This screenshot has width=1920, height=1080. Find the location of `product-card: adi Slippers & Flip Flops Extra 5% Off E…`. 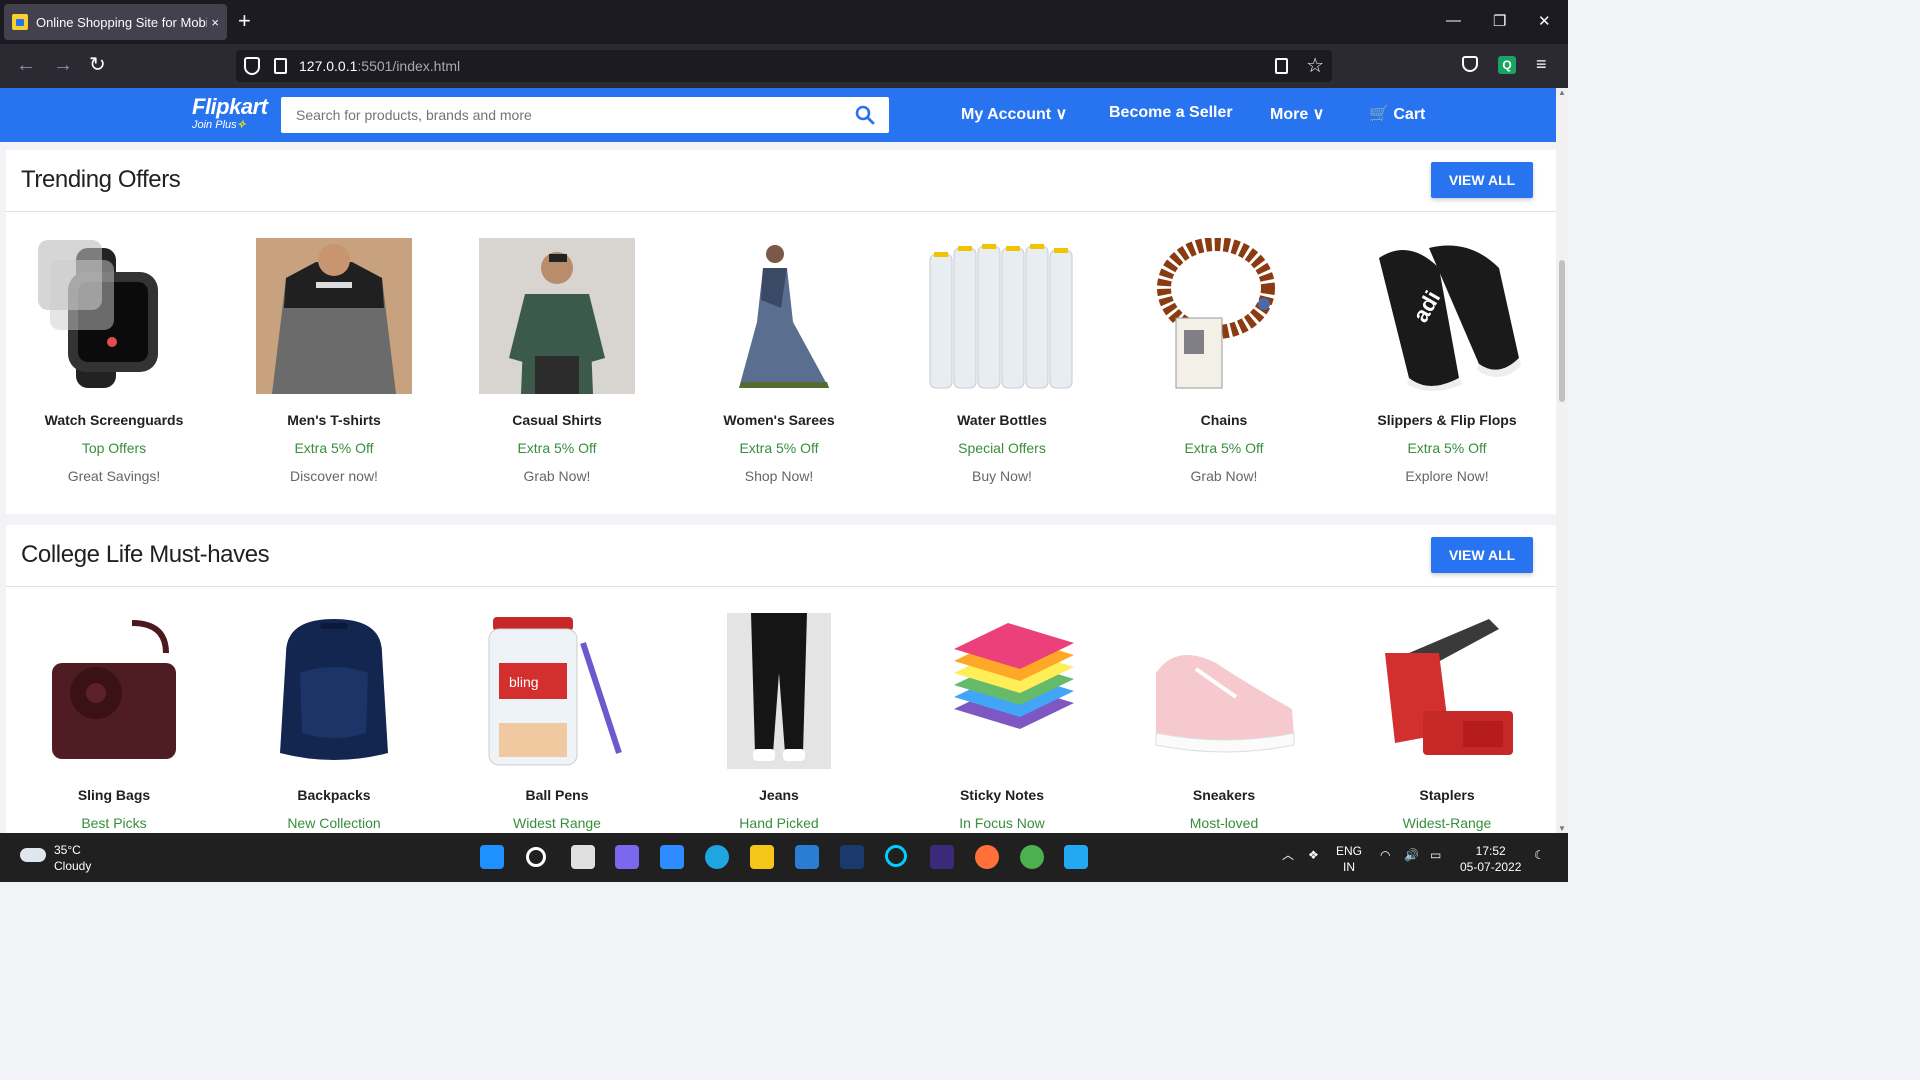

product-card: adi Slippers & Flip Flops Extra 5% Off E… is located at coordinates (1447, 348).